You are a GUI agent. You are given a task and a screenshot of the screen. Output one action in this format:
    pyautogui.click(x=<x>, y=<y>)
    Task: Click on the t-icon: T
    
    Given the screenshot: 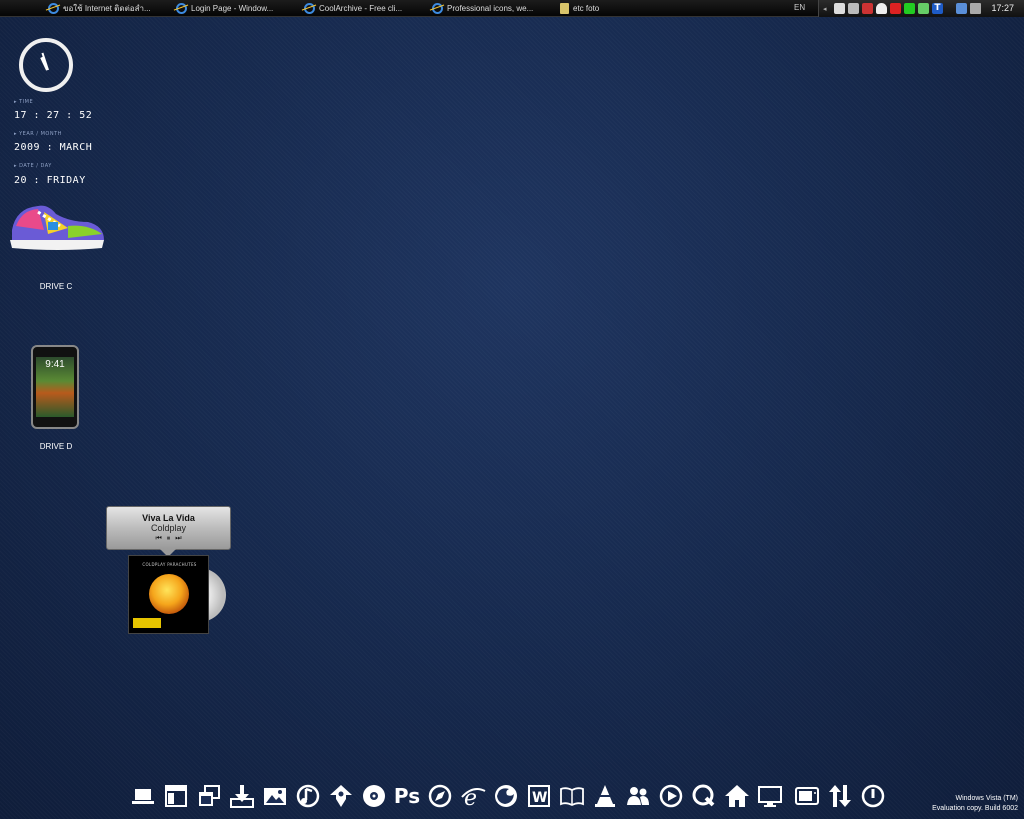 What is the action you would take?
    pyautogui.click(x=937, y=8)
    